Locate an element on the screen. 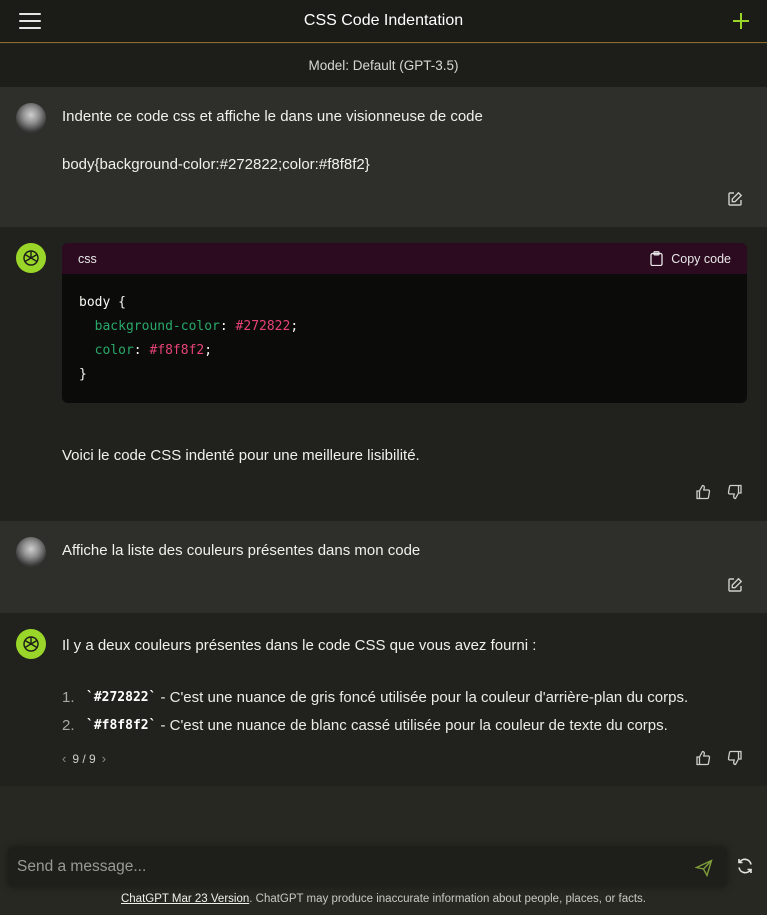 The width and height of the screenshot is (767, 915). hamburger-icon is located at coordinates (30, 22).